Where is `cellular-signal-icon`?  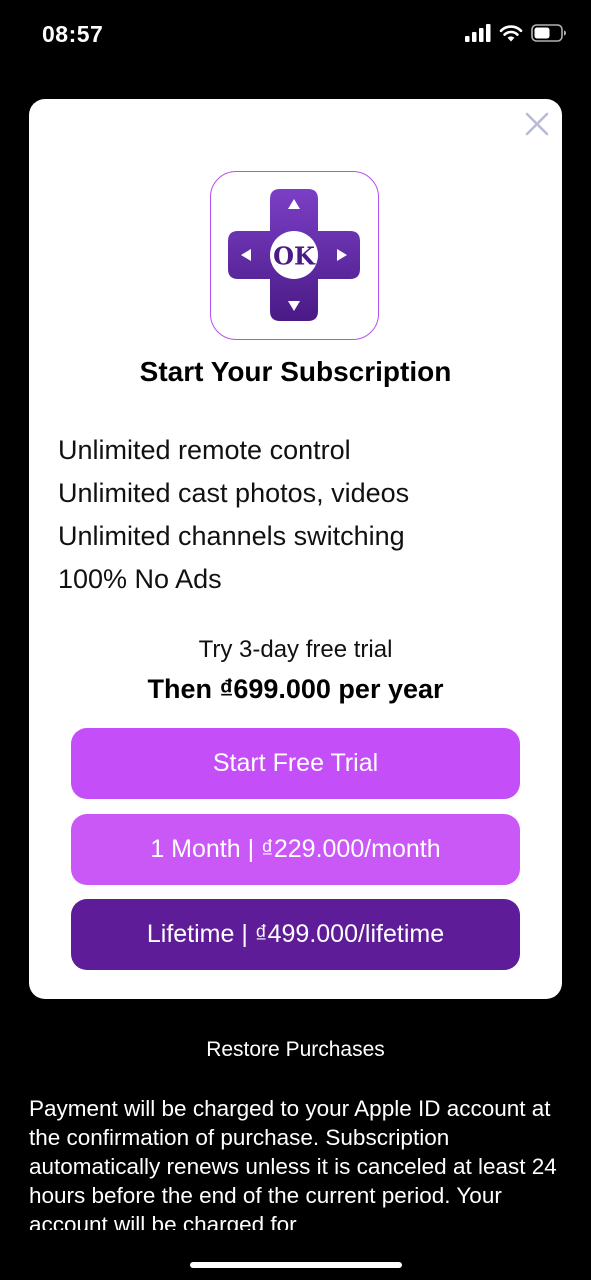
cellular-signal-icon is located at coordinates (478, 33).